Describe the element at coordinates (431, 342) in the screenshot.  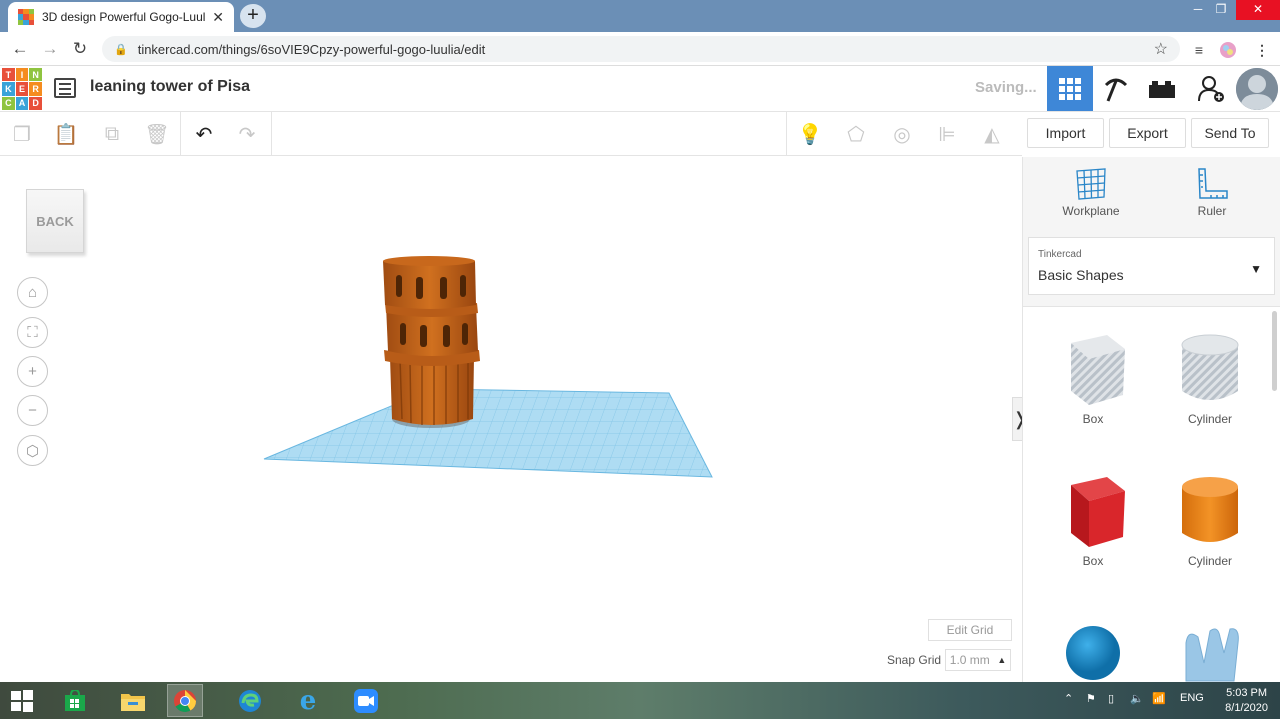
I see `leaning-tower-model` at that location.